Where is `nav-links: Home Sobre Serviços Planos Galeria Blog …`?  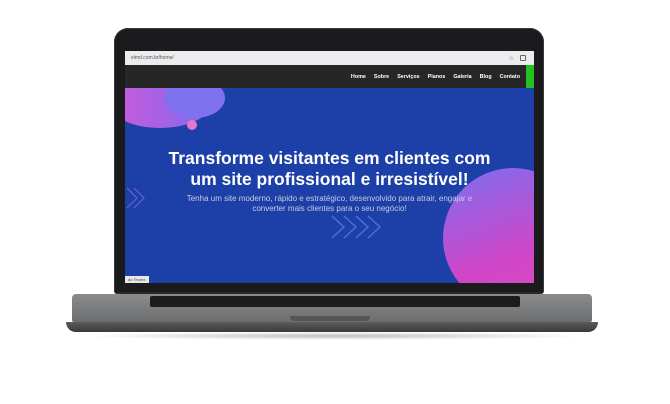 nav-links: Home Sobre Serviços Planos Galeria Blog … is located at coordinates (435, 76).